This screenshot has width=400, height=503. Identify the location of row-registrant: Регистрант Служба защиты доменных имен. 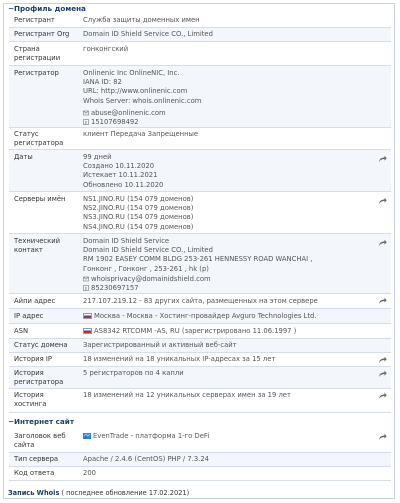
(200, 21).